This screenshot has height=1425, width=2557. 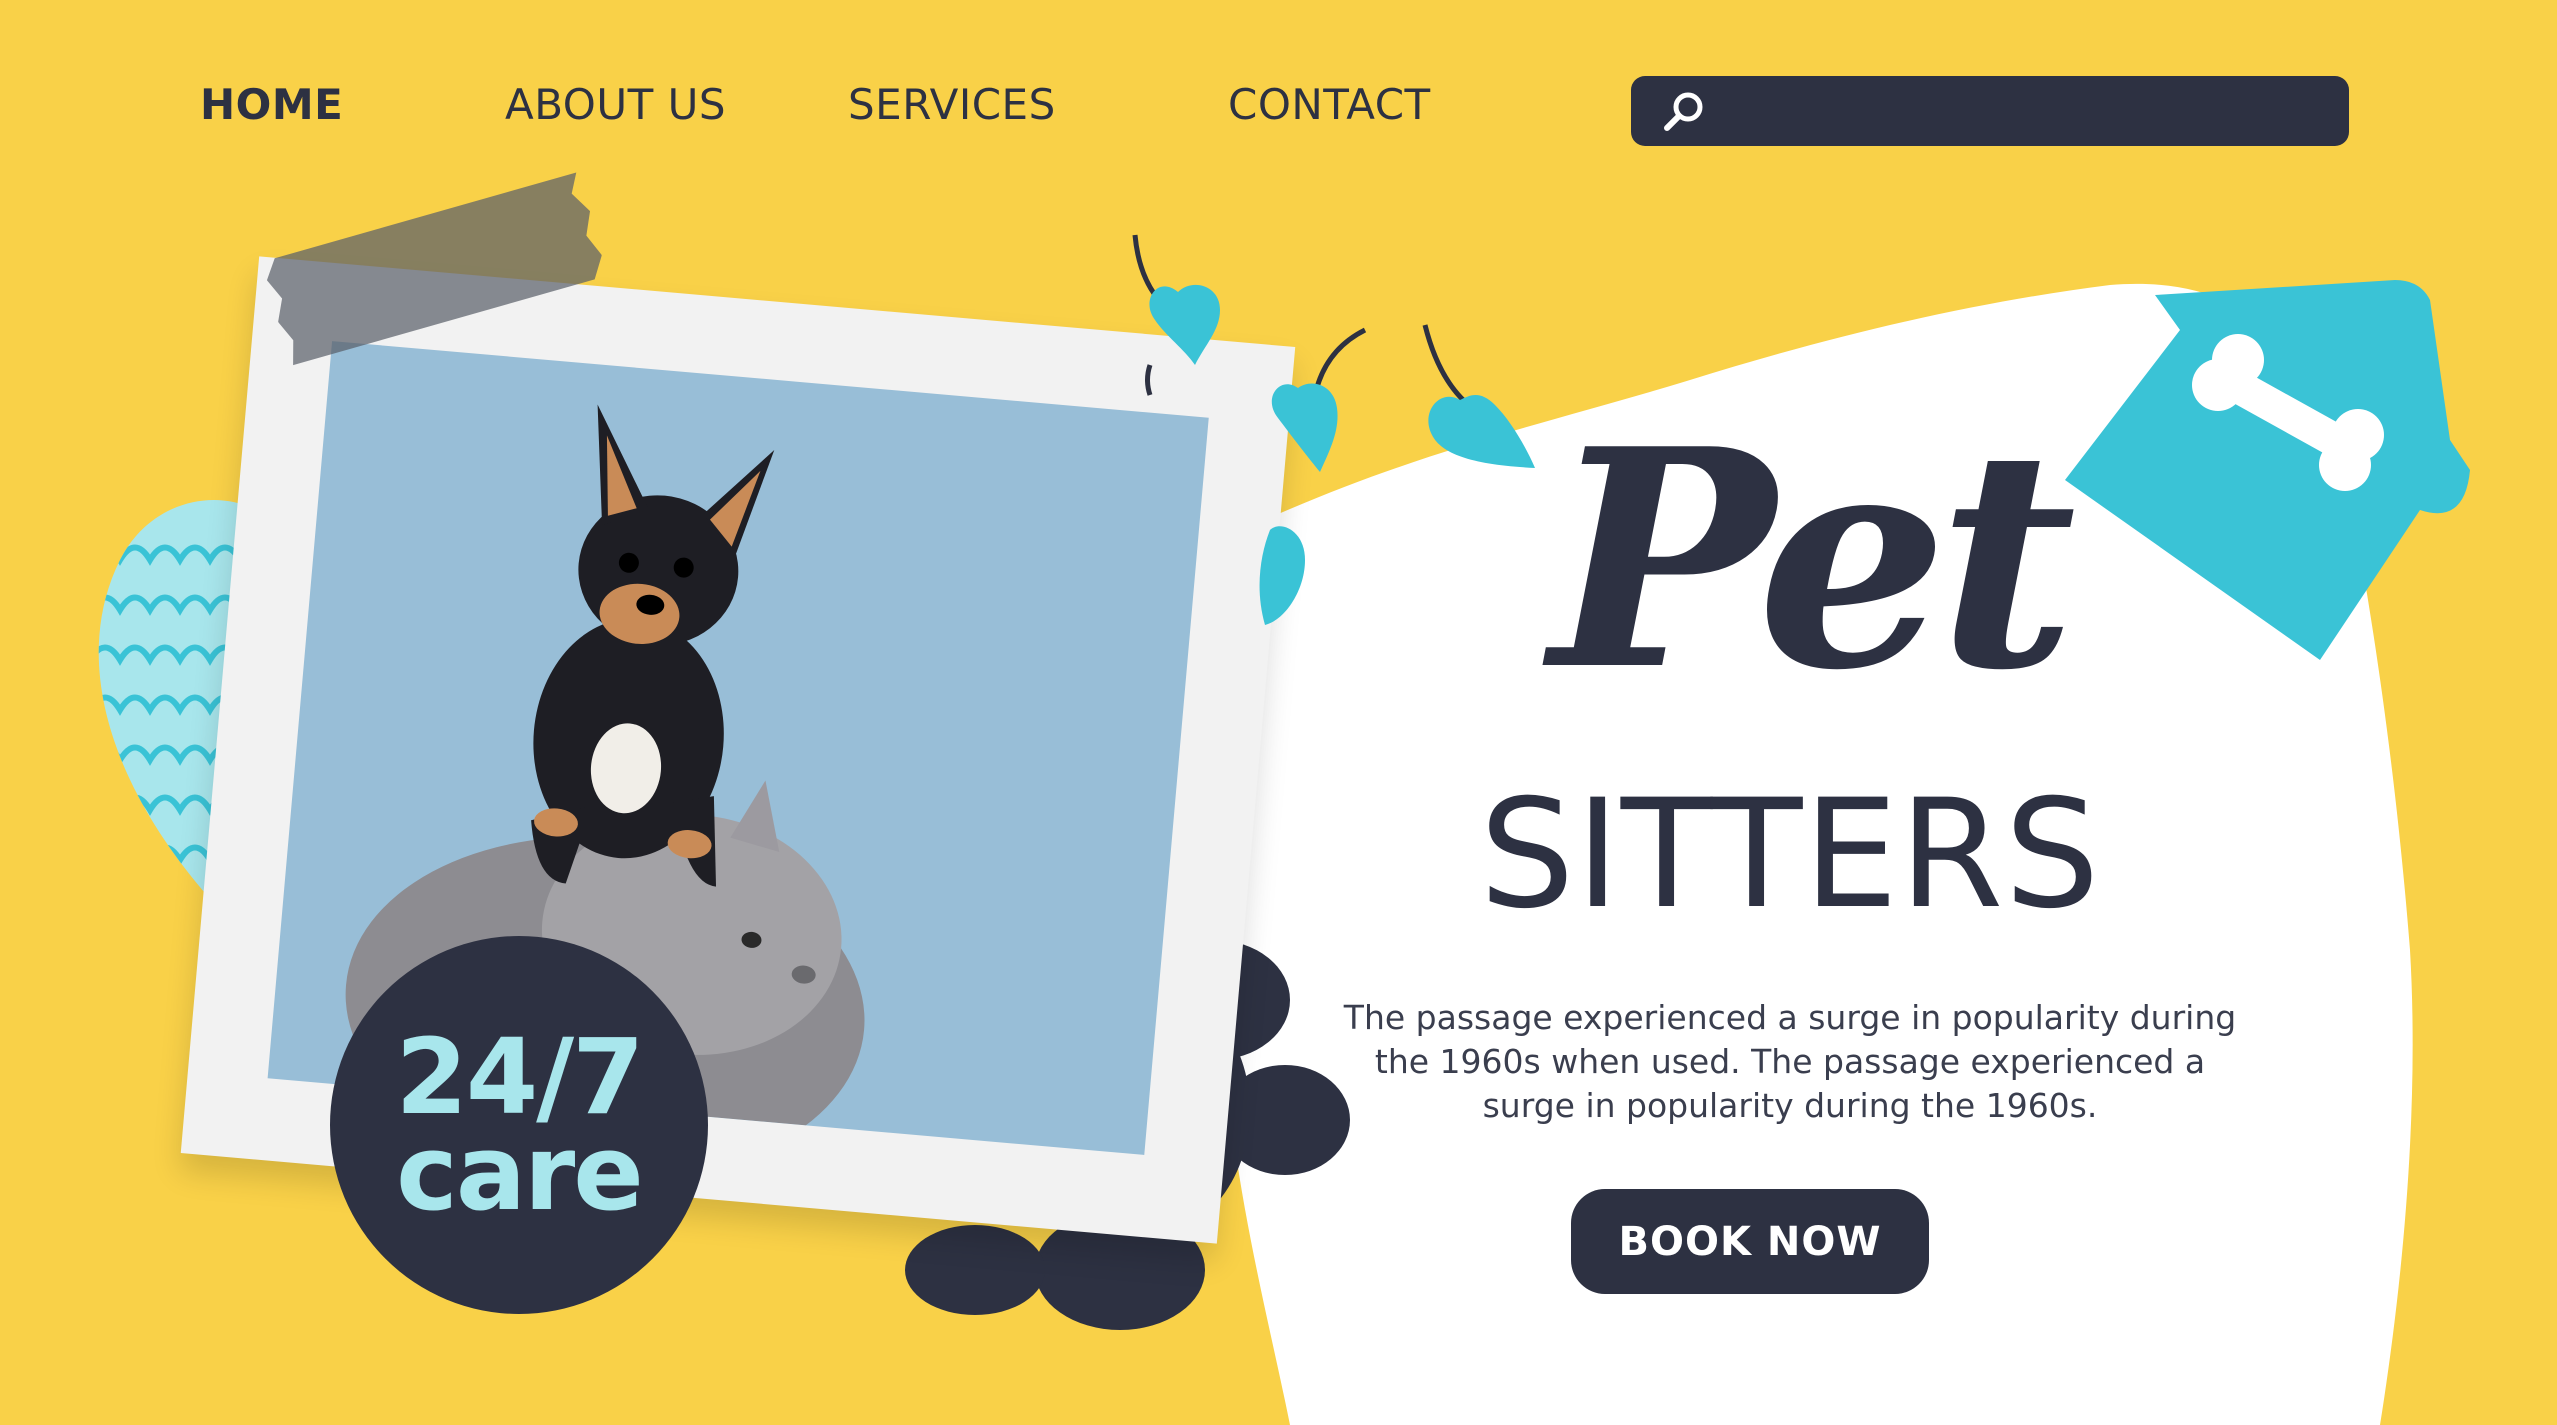 What do you see at coordinates (615, 105) in the screenshot?
I see `nav-about-us: ABOUT US` at bounding box center [615, 105].